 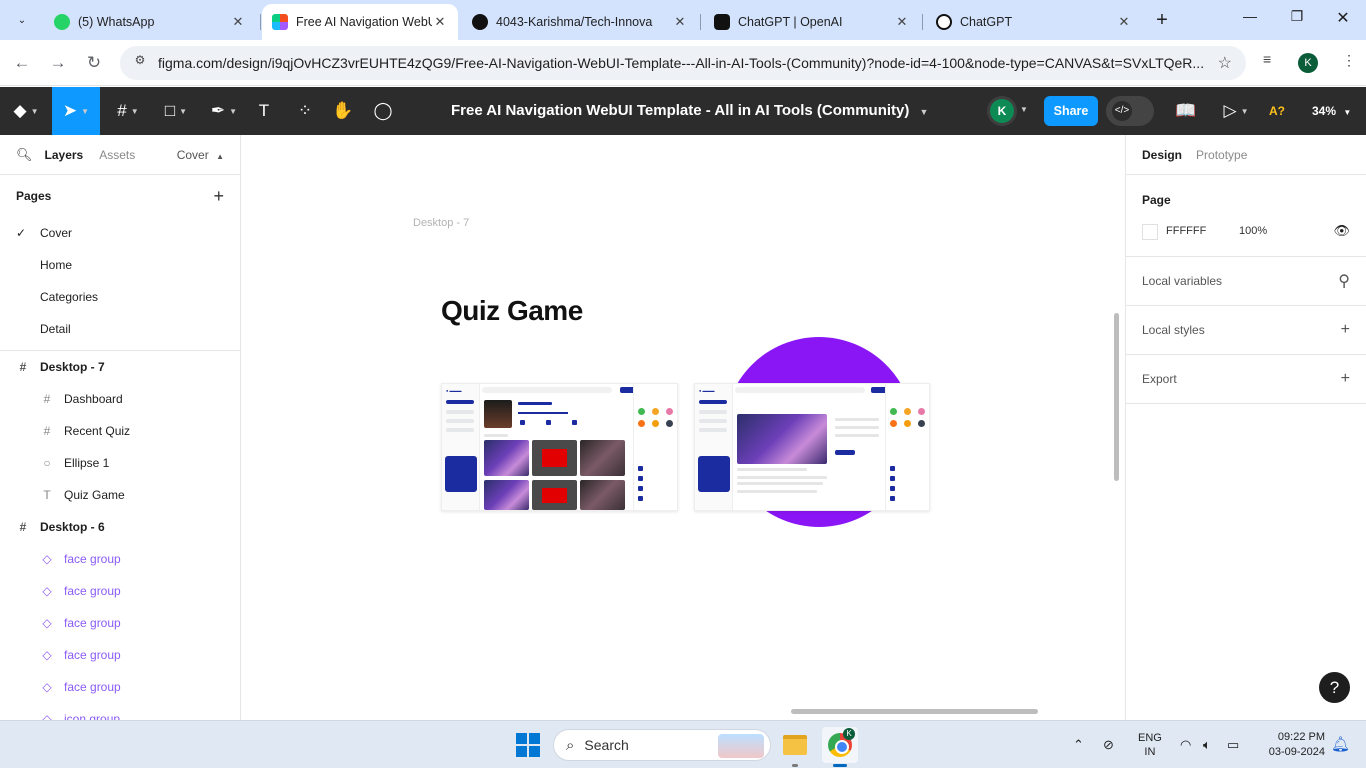 What do you see at coordinates (140, 63) in the screenshot?
I see `site-info-icon: ⚙` at bounding box center [140, 63].